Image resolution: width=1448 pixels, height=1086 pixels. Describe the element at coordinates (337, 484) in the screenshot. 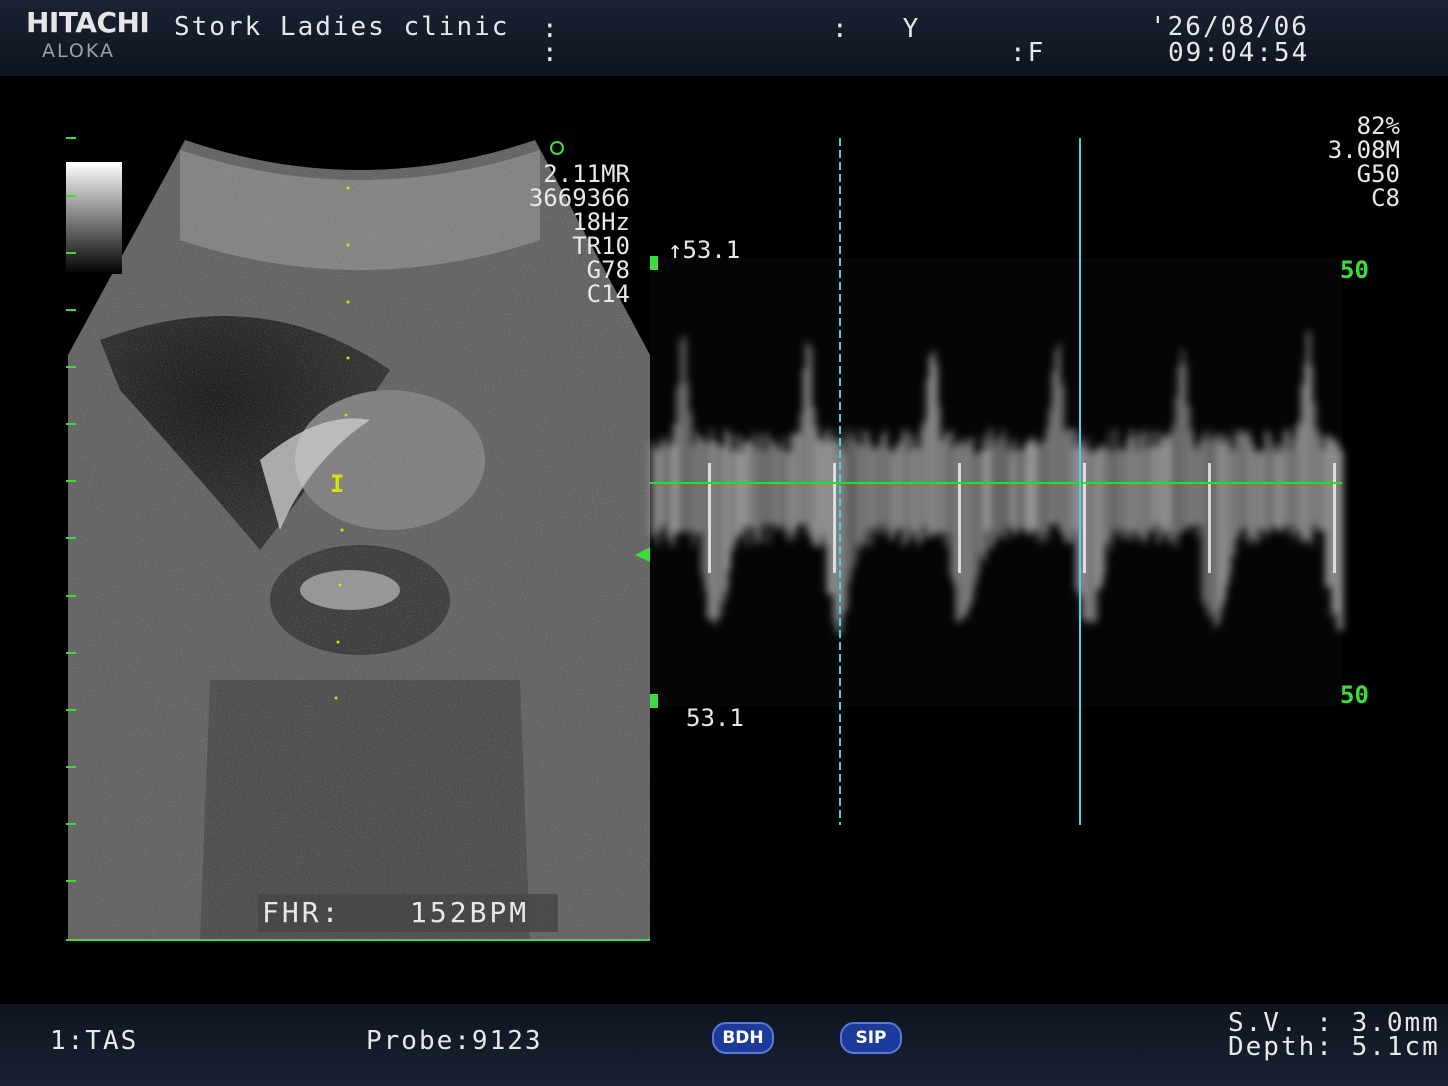

I see `doppler-gate-marker: I` at that location.